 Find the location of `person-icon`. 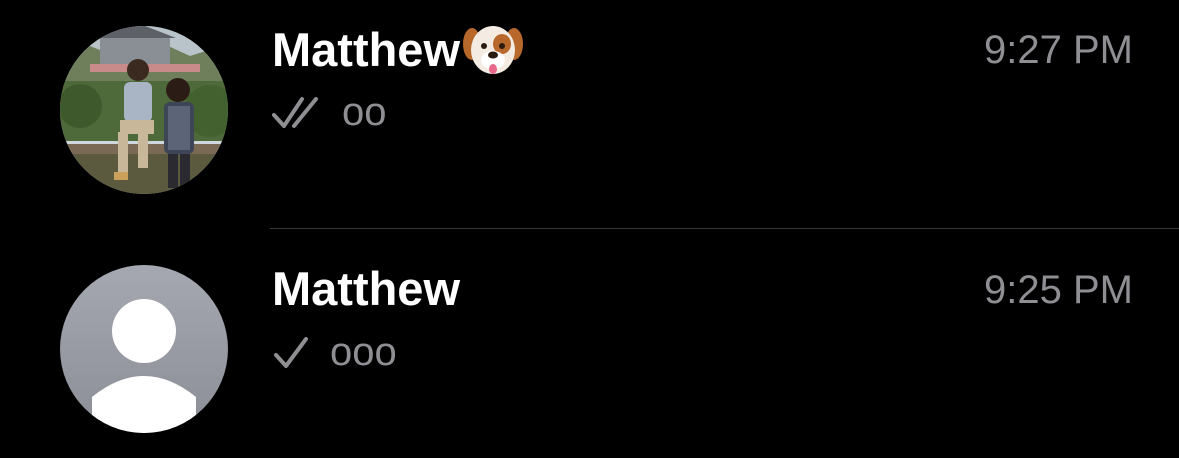

person-icon is located at coordinates (144, 349).